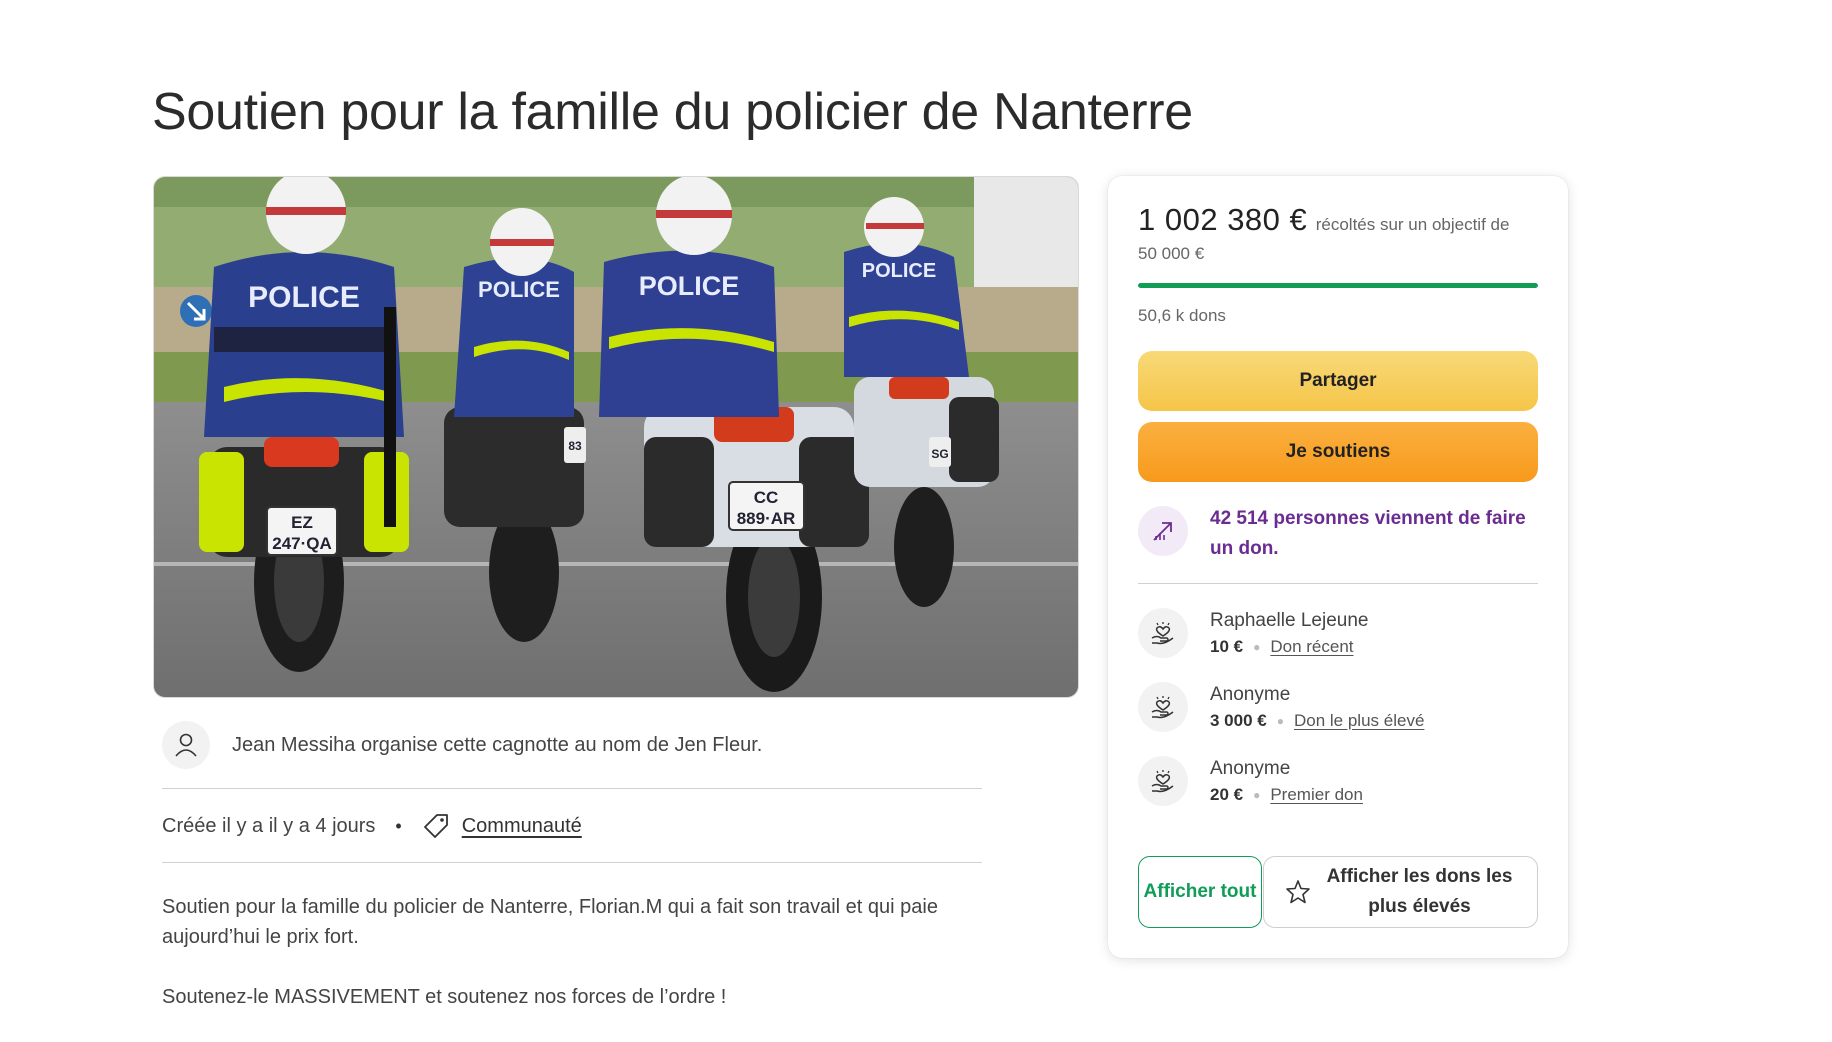 The image size is (1832, 1042). What do you see at coordinates (1171, 253) in the screenshot?
I see `goal-amount: 50 000 €` at bounding box center [1171, 253].